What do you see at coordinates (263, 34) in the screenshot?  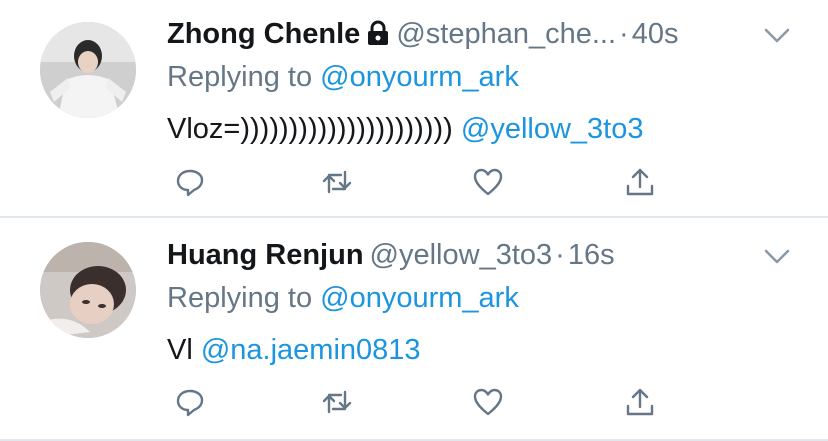 I see `display-name: Zhong Chenle` at bounding box center [263, 34].